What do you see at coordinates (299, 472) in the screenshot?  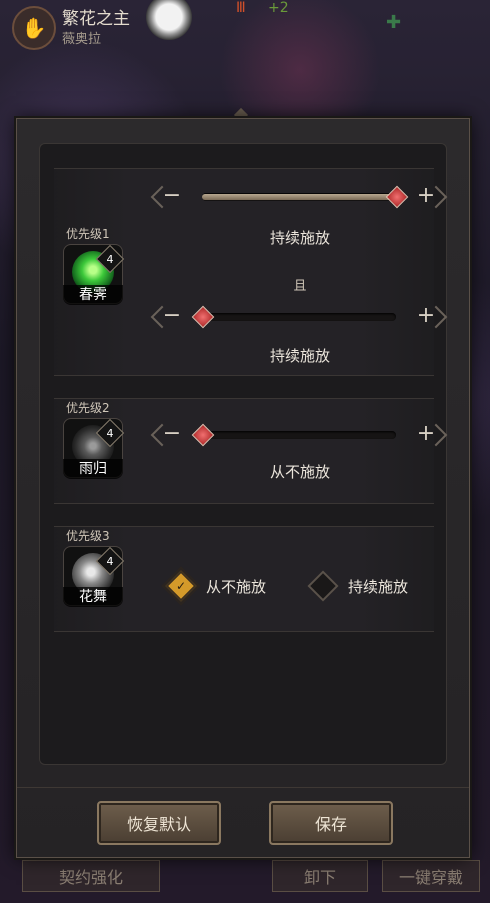 I see `condition-label-2: 从不施放` at bounding box center [299, 472].